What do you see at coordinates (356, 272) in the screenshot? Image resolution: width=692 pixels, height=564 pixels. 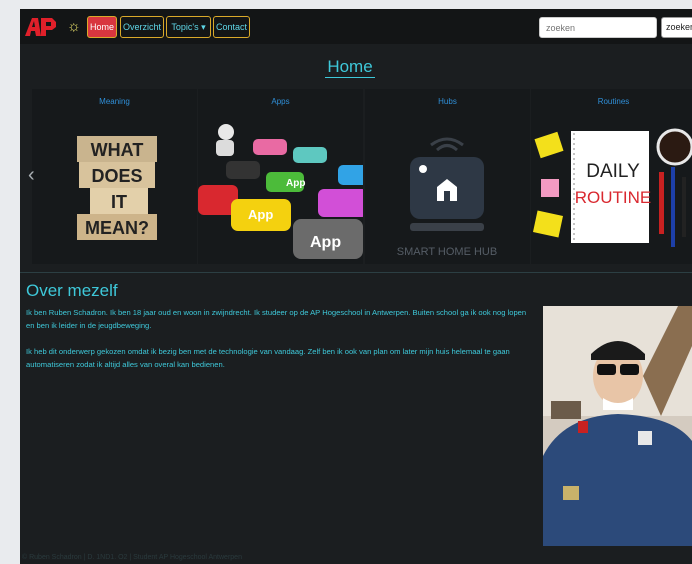 I see `section-divider` at bounding box center [356, 272].